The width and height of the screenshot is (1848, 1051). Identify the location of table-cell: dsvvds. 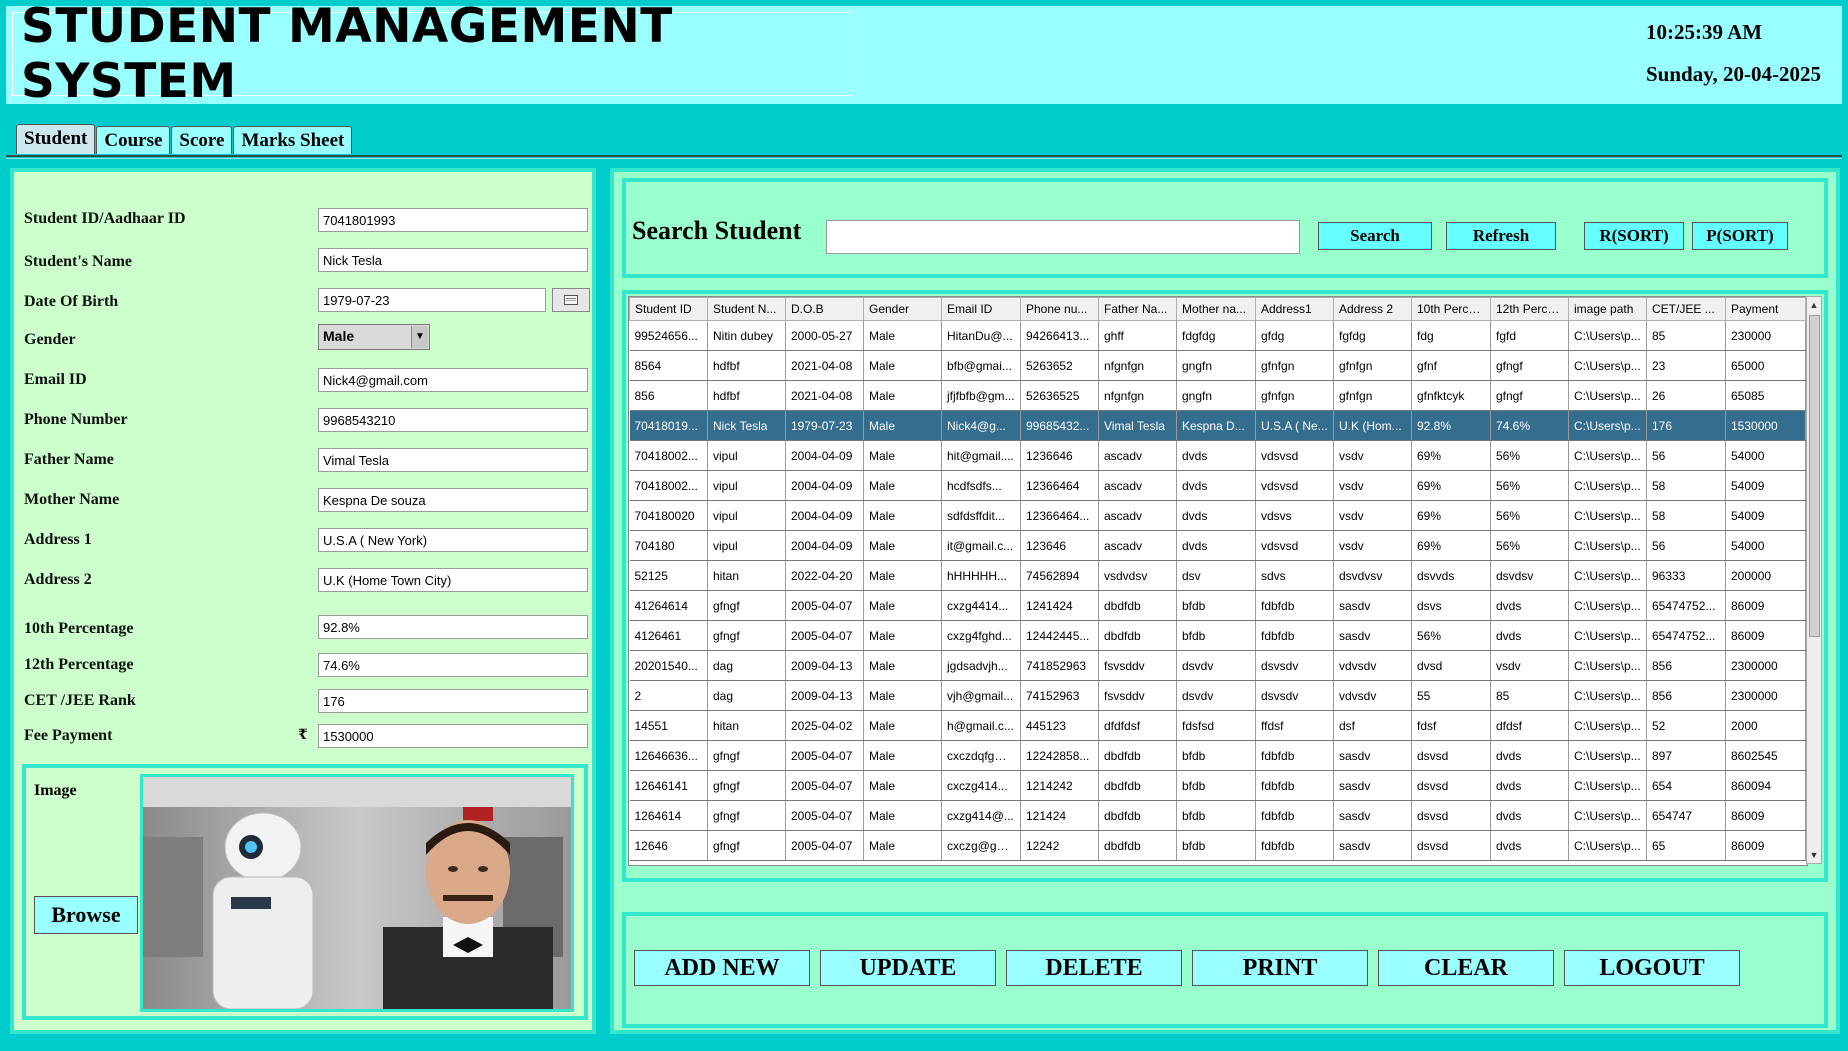
(1451, 575).